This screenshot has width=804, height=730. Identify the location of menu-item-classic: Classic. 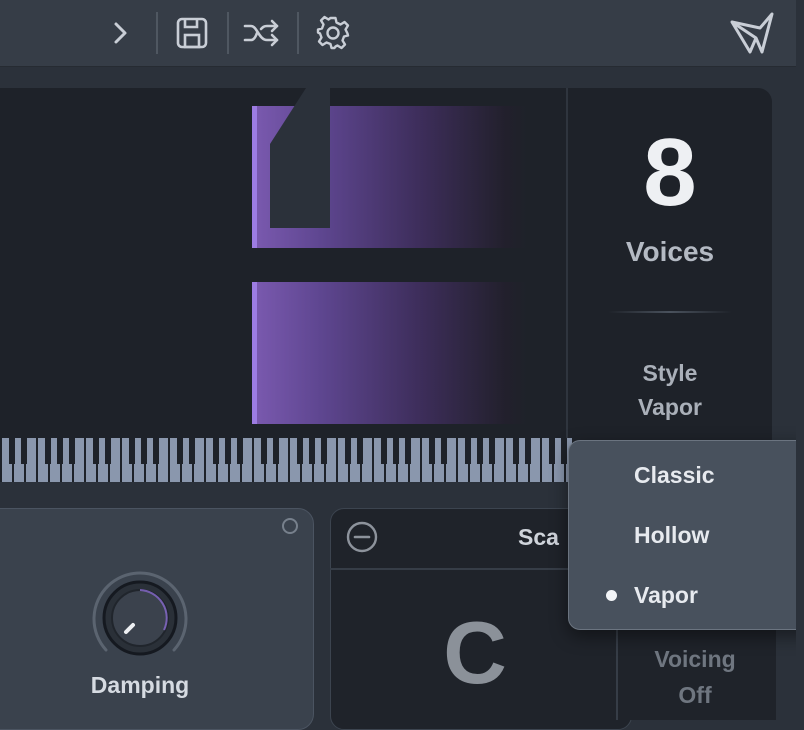
(674, 475).